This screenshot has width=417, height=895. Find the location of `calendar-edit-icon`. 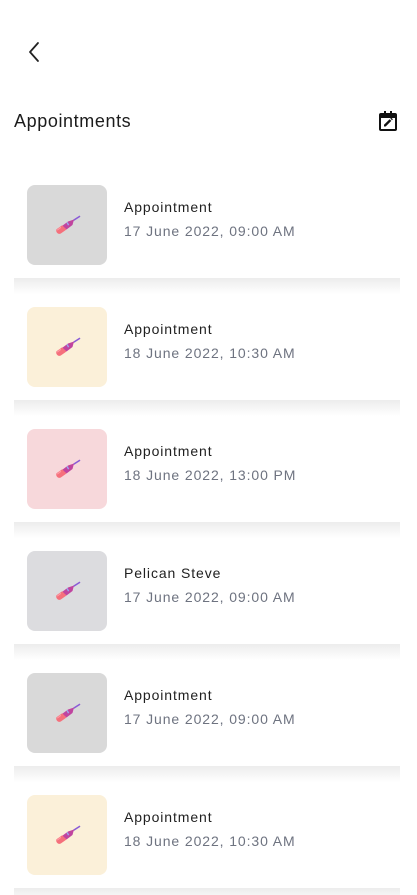

calendar-edit-icon is located at coordinates (388, 121).